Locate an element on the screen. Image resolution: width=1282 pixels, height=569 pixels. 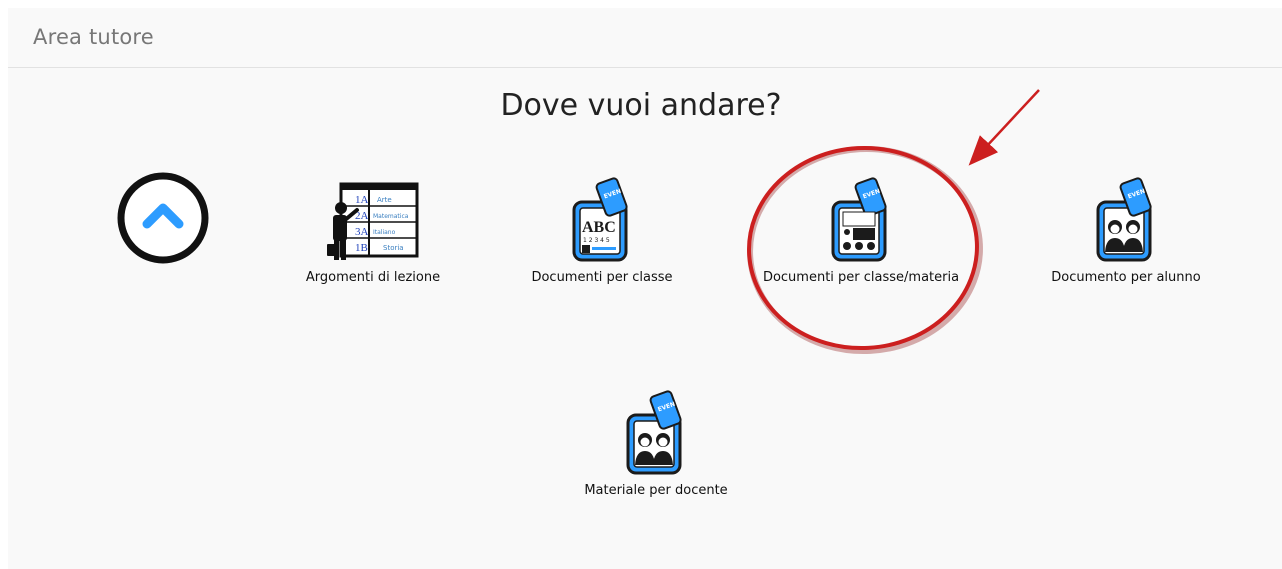
tile-label: Materiale per docente is located at coordinates (656, 490).